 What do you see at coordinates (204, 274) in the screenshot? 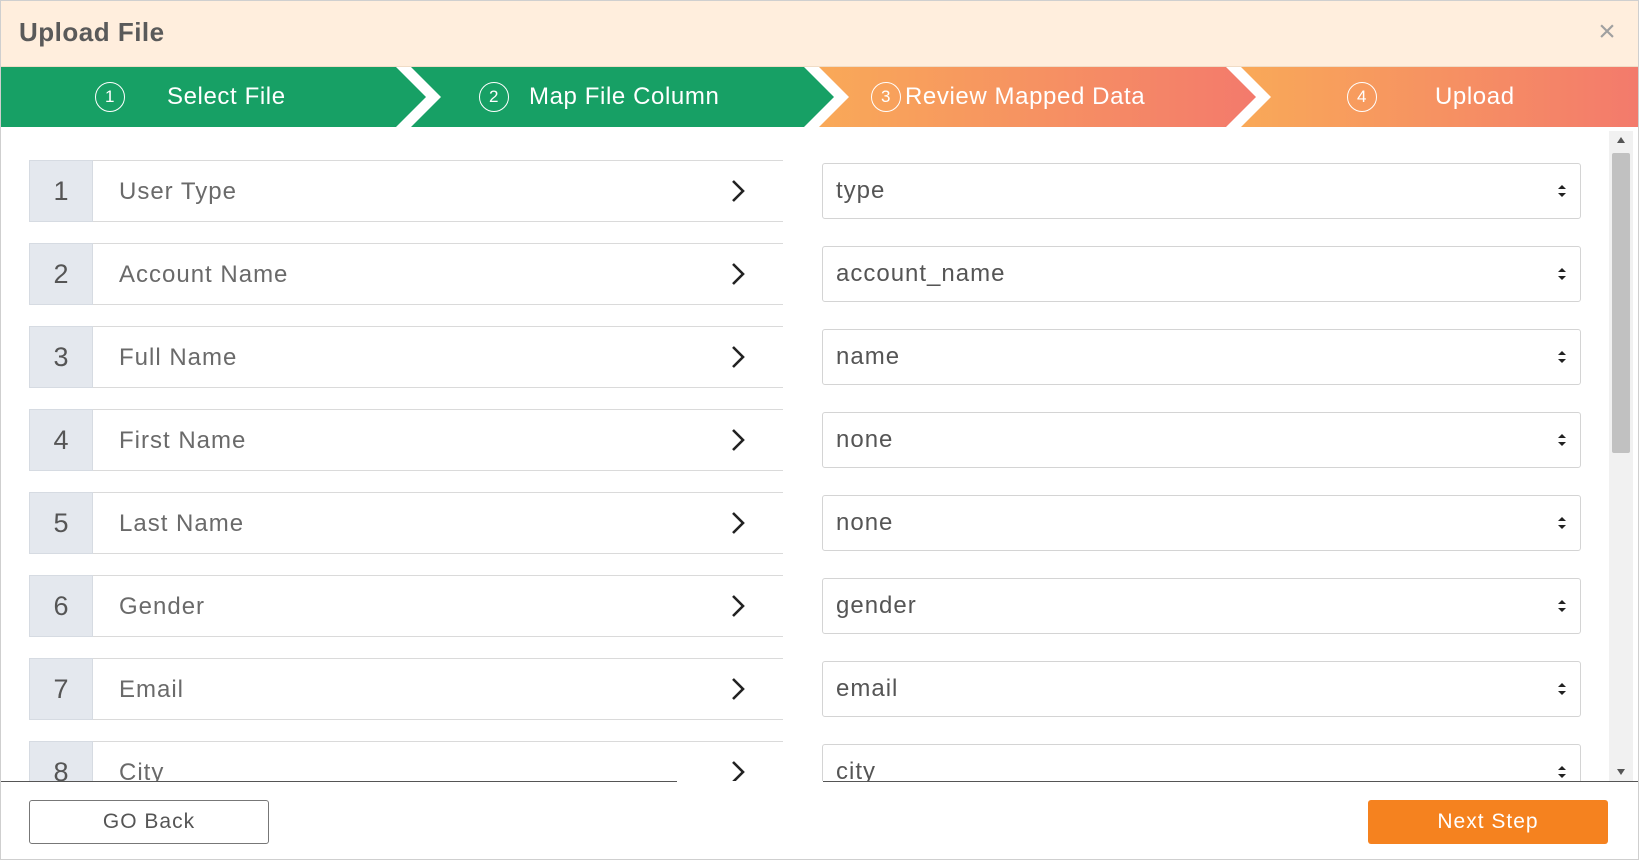
I see `file-column-label: Account Name` at bounding box center [204, 274].